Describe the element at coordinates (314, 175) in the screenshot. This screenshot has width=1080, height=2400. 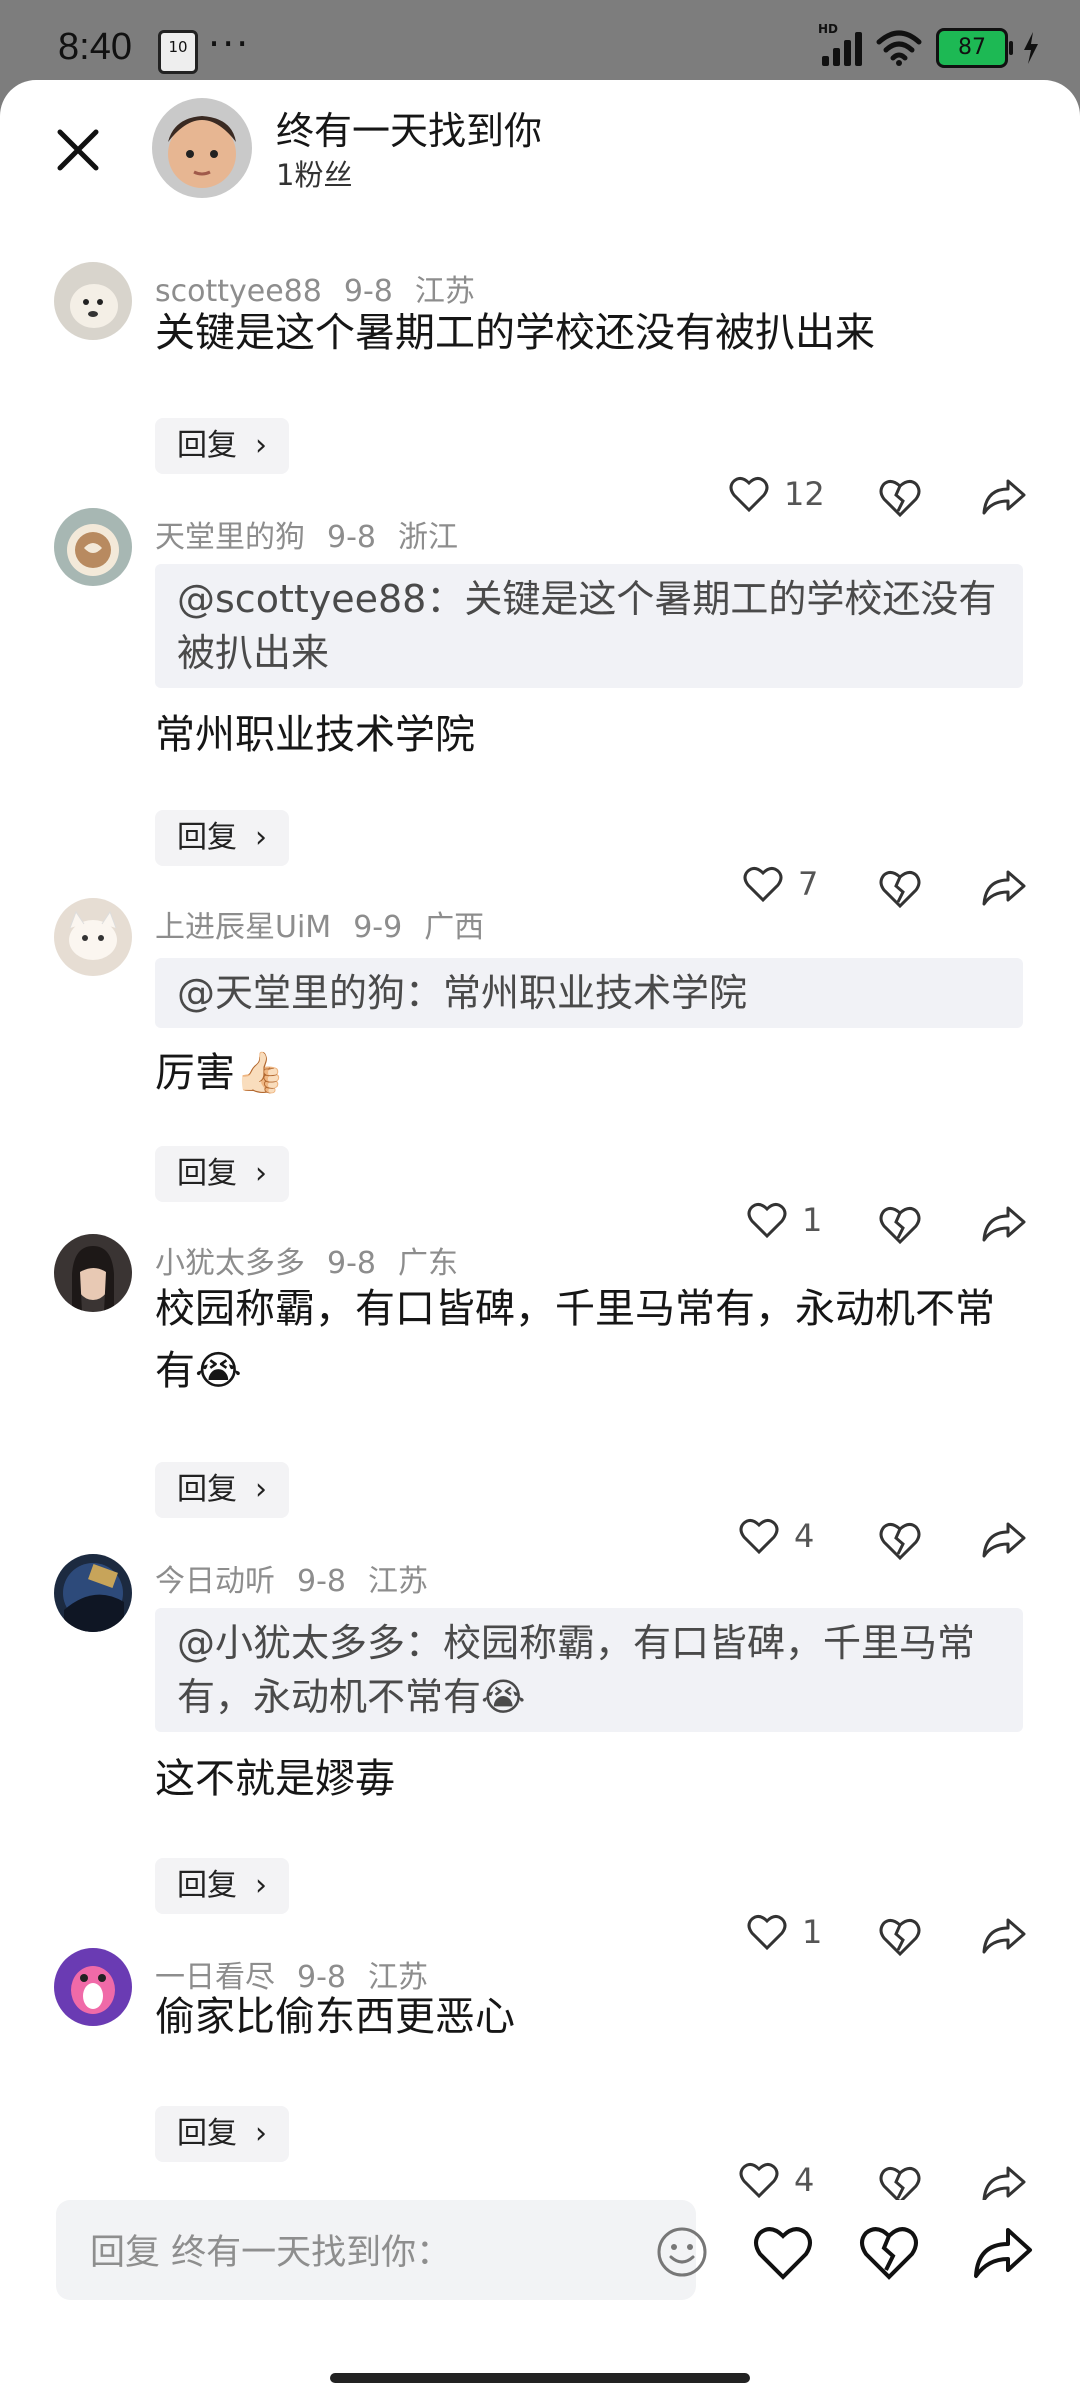
I see `follower-count: 1粉丝` at that location.